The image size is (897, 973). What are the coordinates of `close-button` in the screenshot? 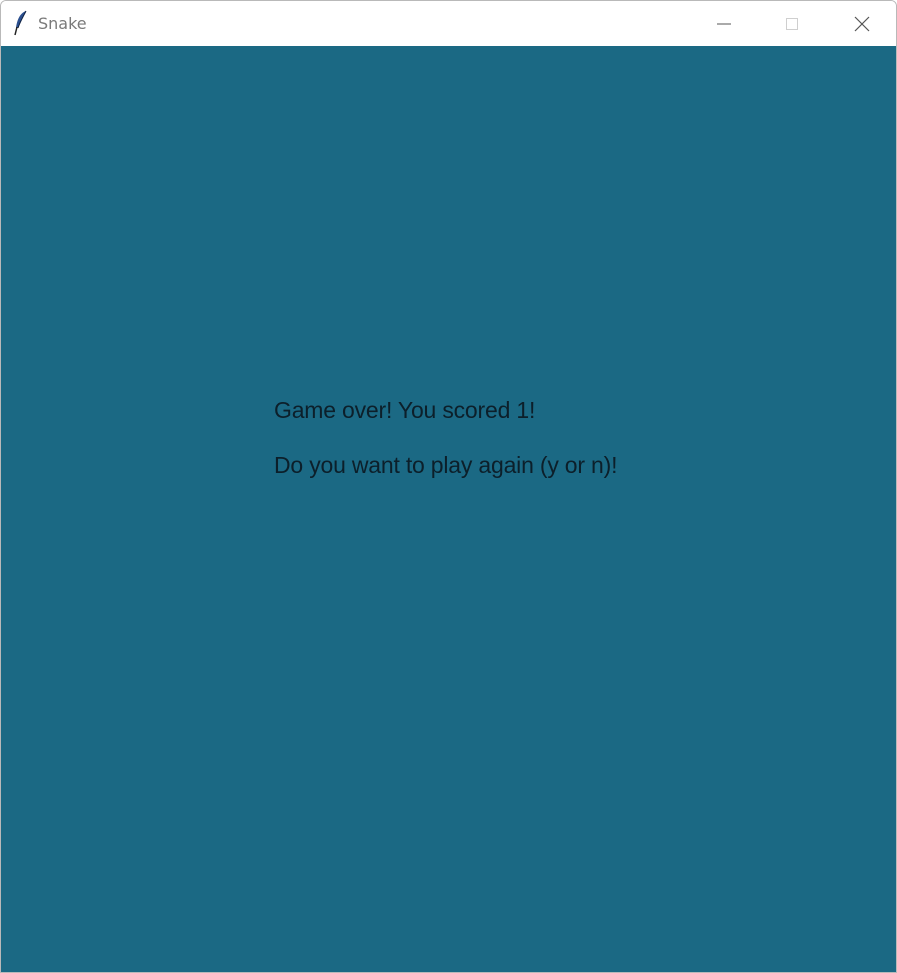 It's located at (862, 23).